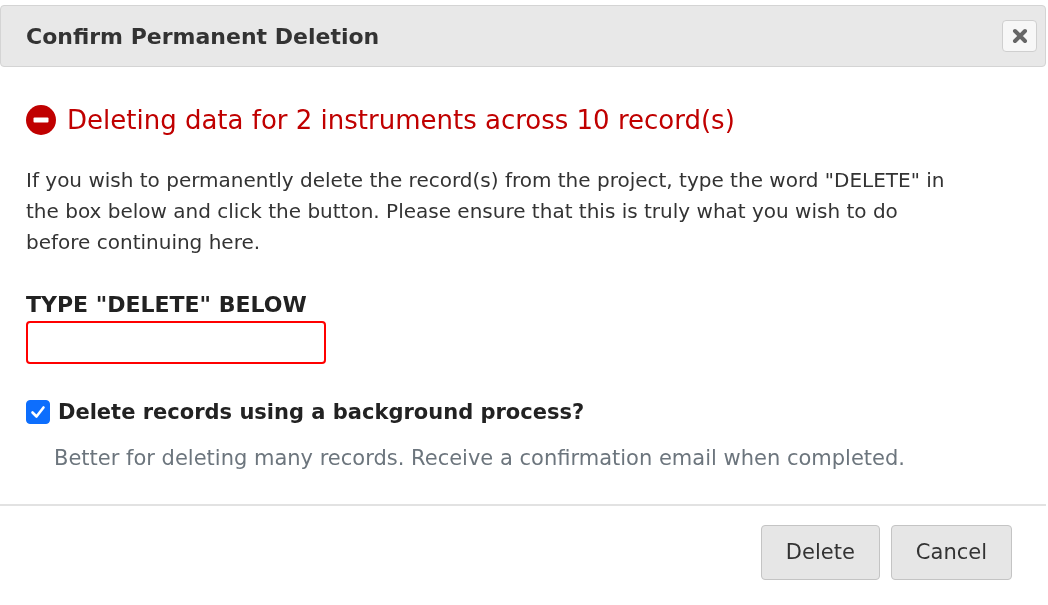 This screenshot has width=1048, height=605. I want to click on close-button, so click(1019, 36).